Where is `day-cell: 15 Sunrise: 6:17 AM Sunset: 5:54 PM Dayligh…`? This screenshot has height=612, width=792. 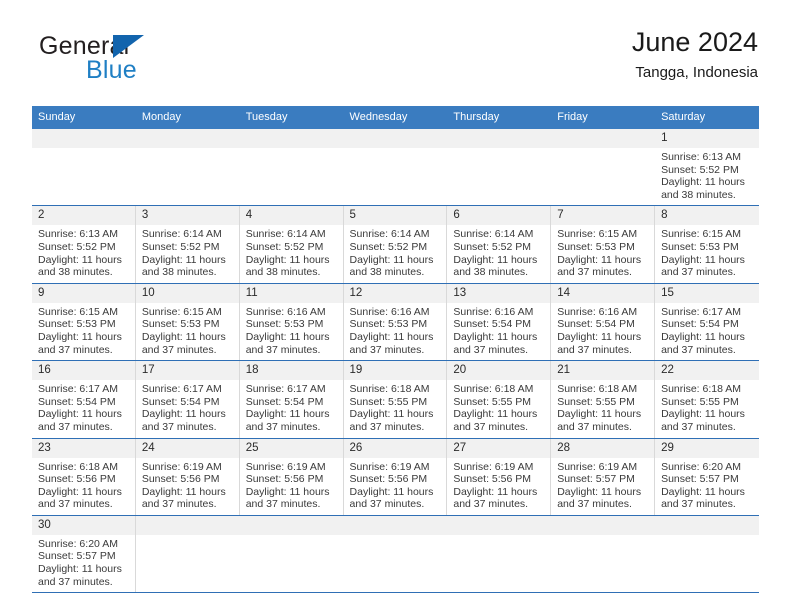 day-cell: 15 Sunrise: 6:17 AM Sunset: 5:54 PM Dayligh… is located at coordinates (707, 321).